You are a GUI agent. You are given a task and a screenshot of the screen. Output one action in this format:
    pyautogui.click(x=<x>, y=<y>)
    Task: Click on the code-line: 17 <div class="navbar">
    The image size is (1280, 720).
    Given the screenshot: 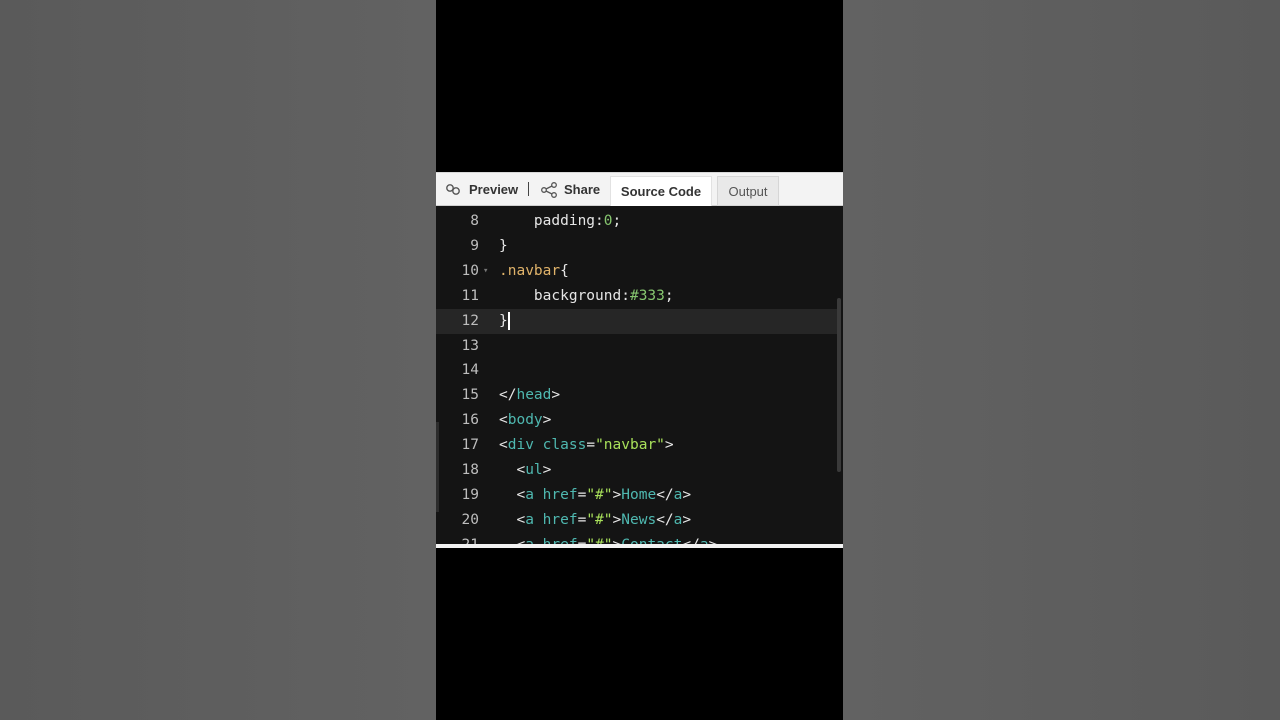 What is the action you would take?
    pyautogui.click(x=637, y=445)
    